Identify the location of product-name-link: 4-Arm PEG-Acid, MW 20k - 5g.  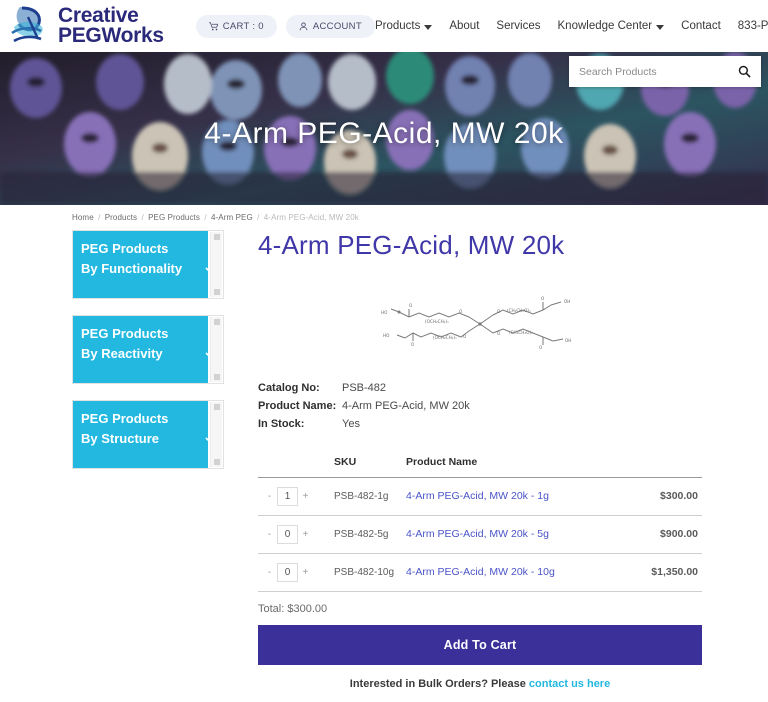
(477, 534).